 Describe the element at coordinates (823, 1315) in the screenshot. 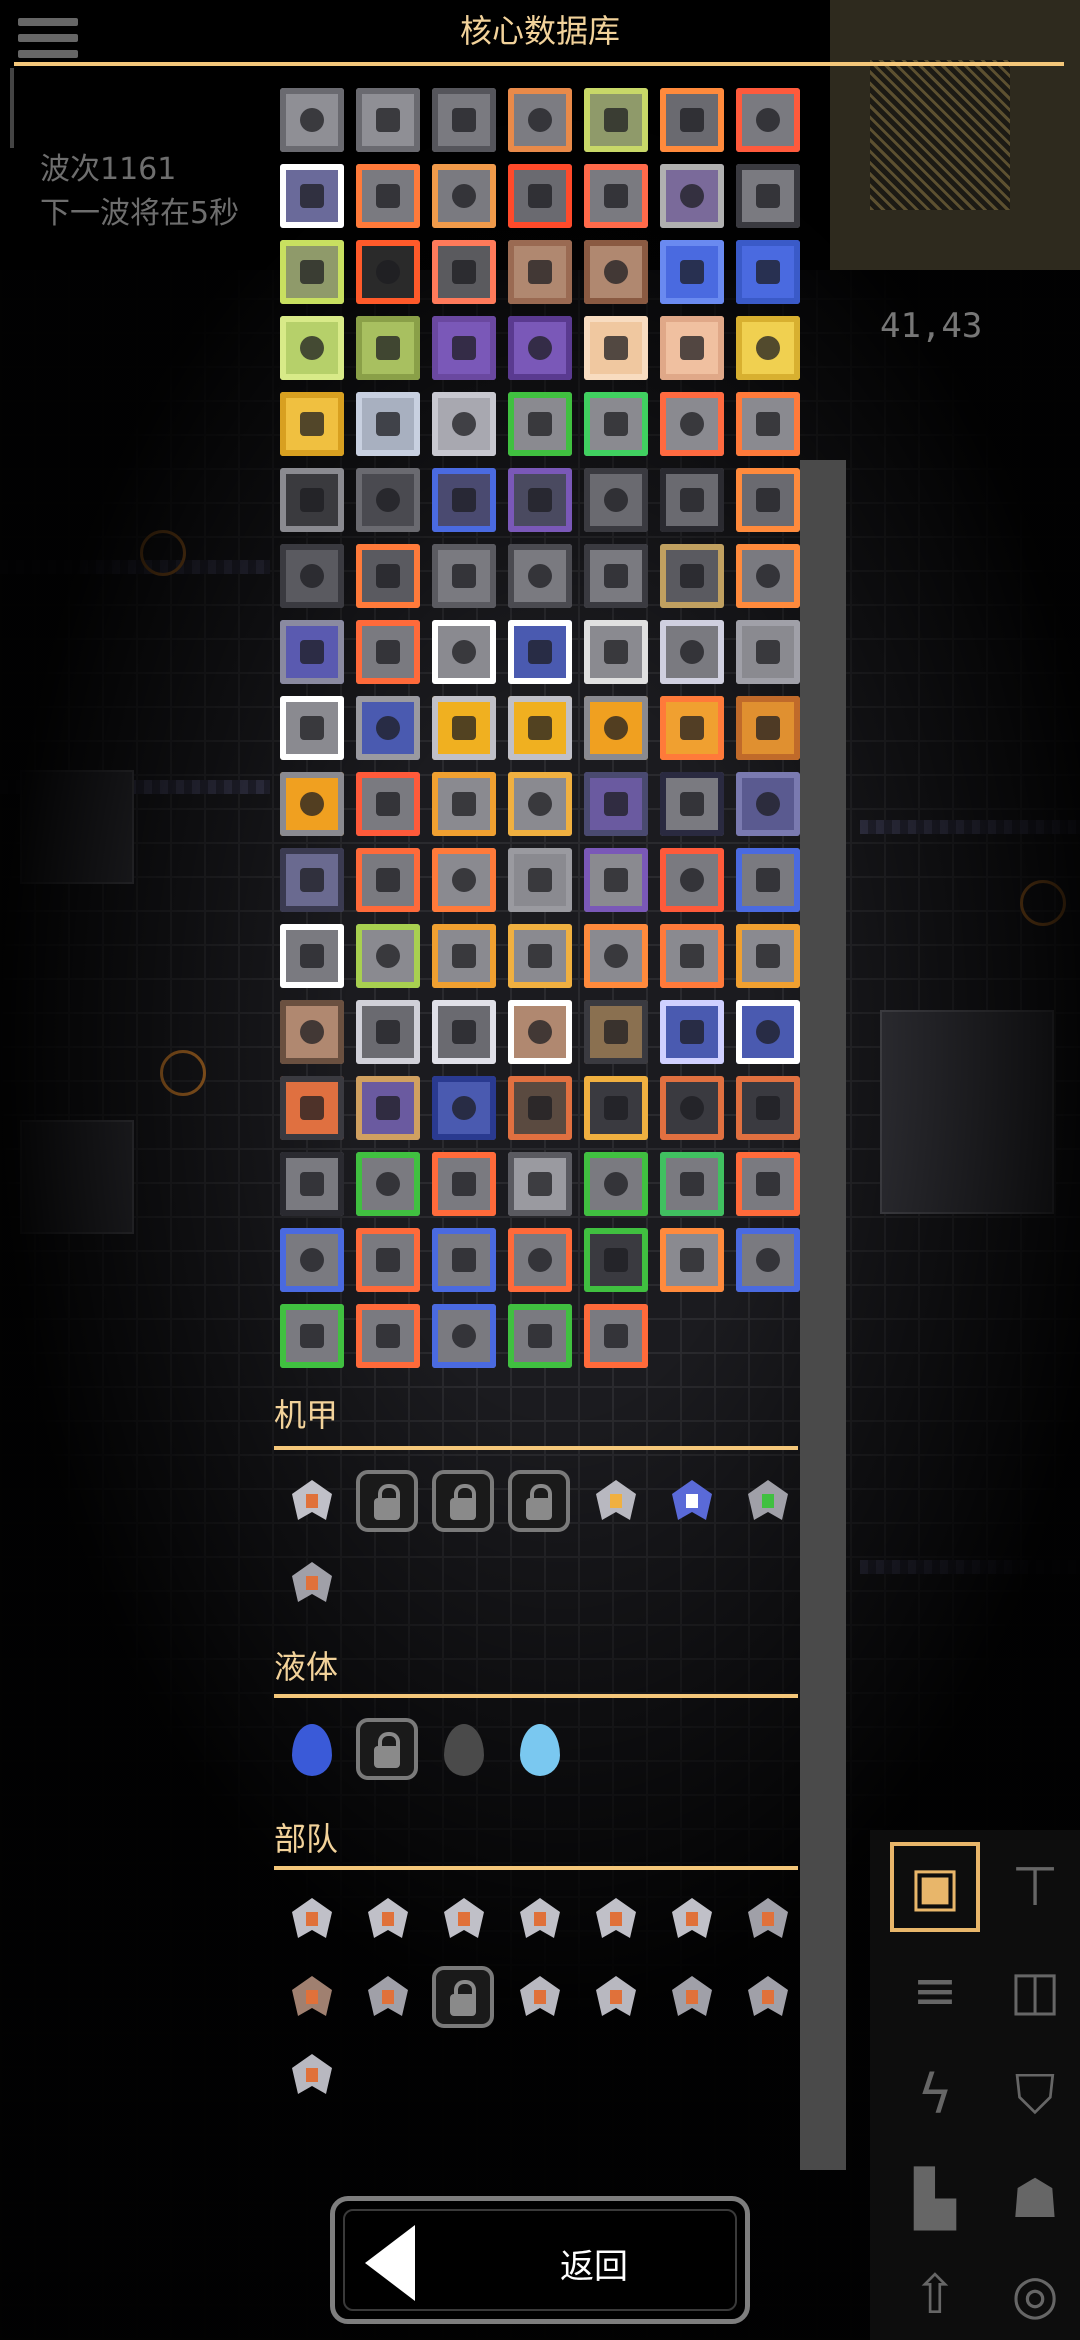

I see `scrollbar` at that location.